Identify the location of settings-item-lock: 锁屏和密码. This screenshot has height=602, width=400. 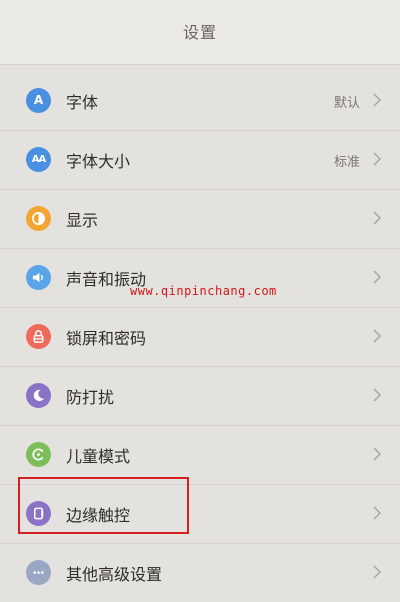
(200, 337).